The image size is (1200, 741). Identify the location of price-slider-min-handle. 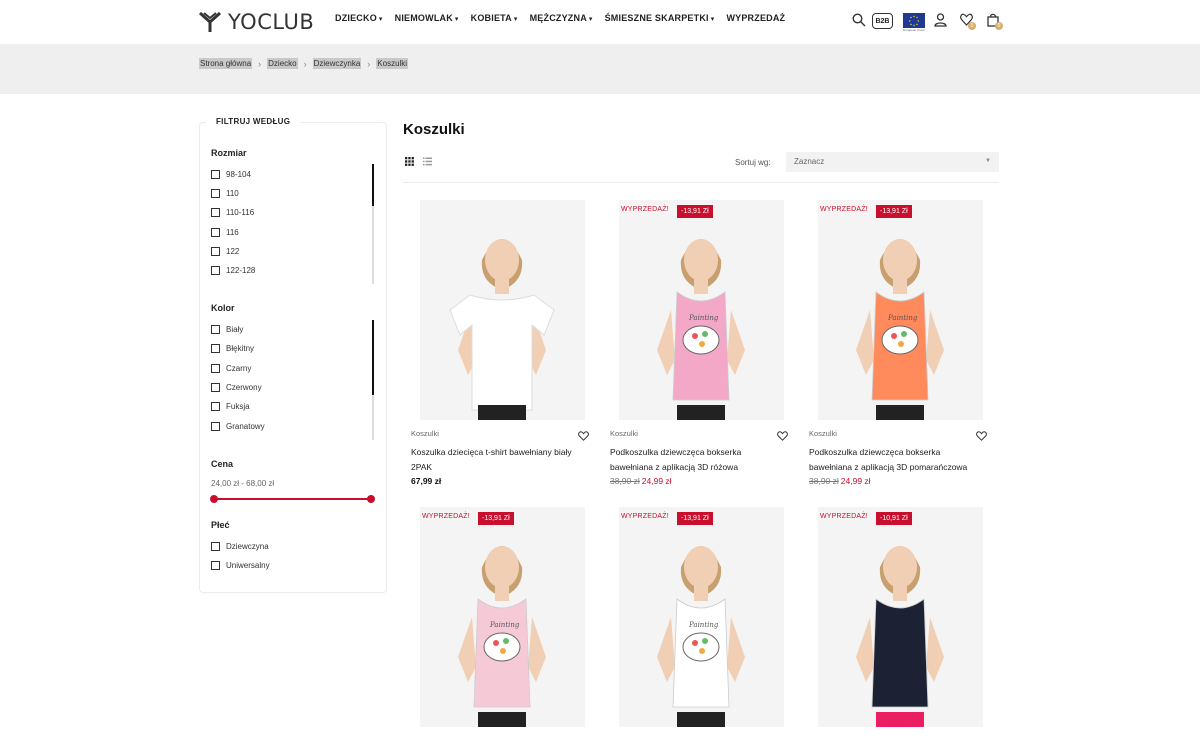
(214, 499).